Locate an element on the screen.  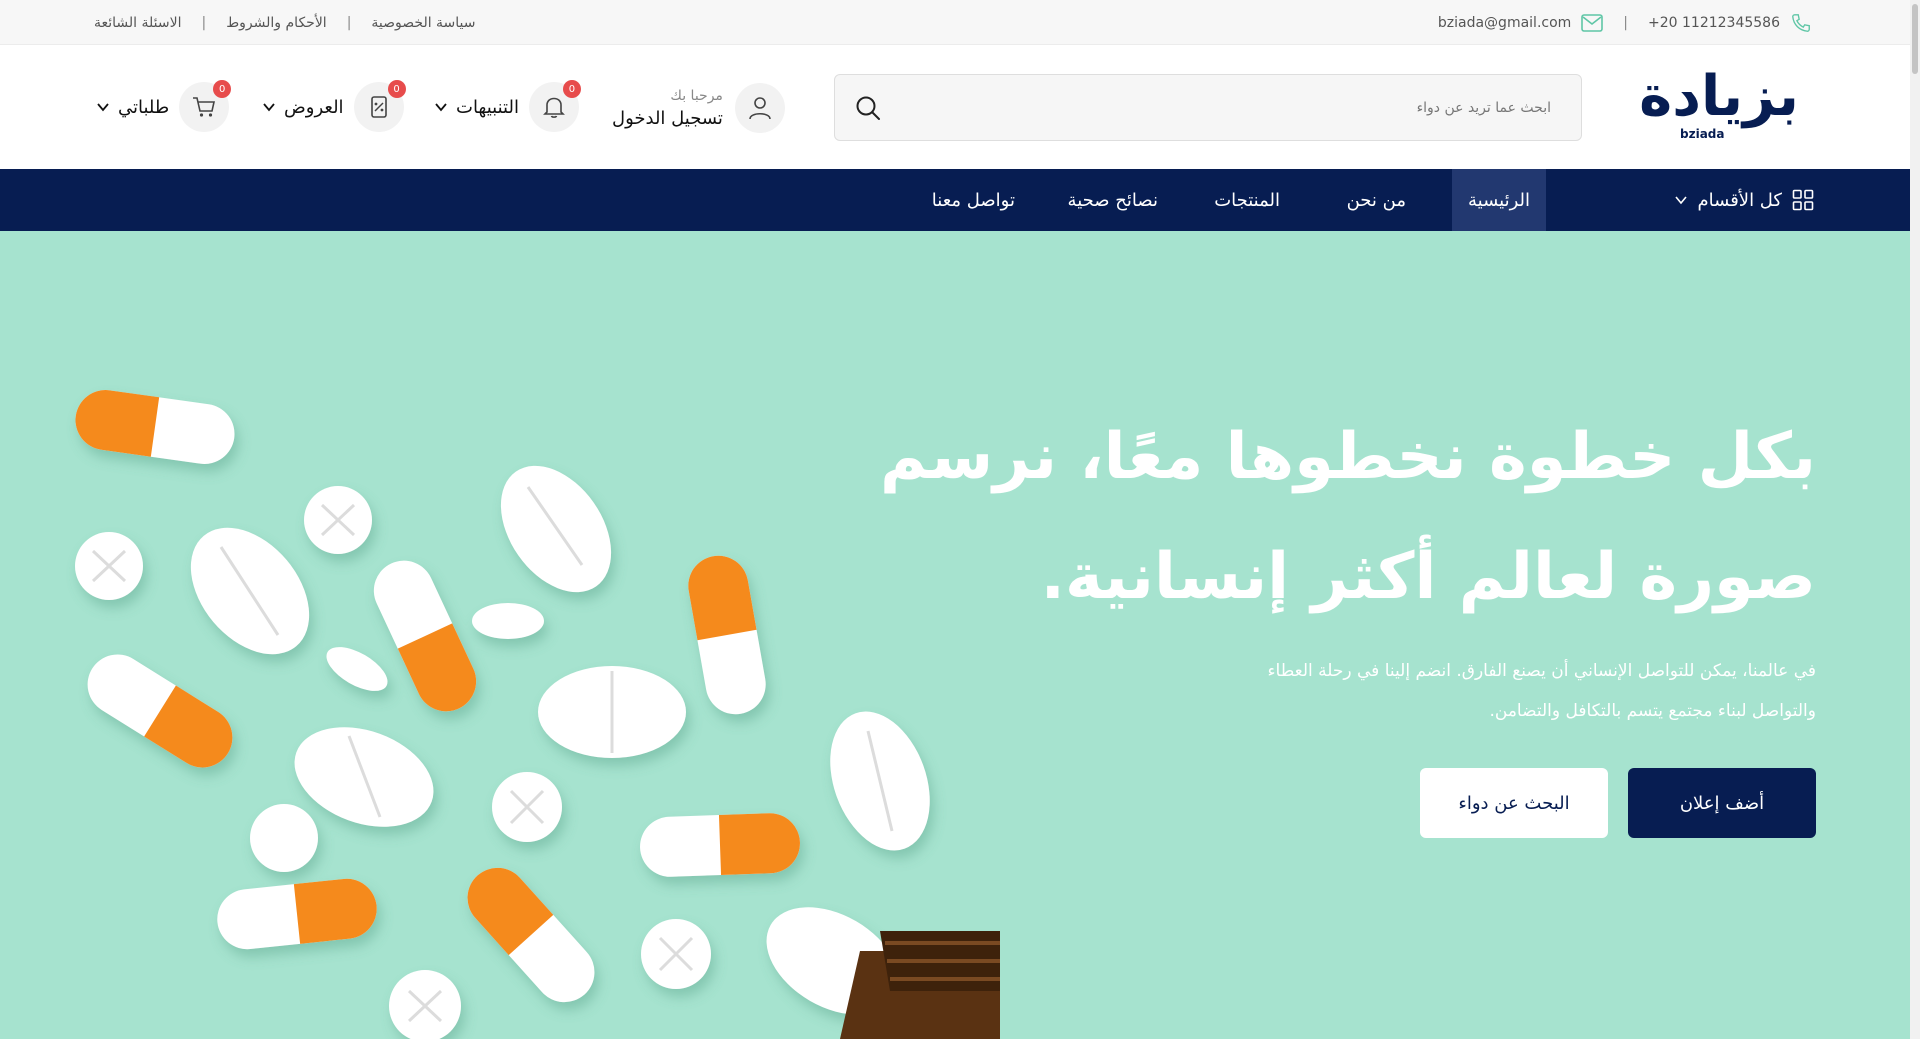
notifications-menu: التنبيهات 0 is located at coordinates (507, 107).